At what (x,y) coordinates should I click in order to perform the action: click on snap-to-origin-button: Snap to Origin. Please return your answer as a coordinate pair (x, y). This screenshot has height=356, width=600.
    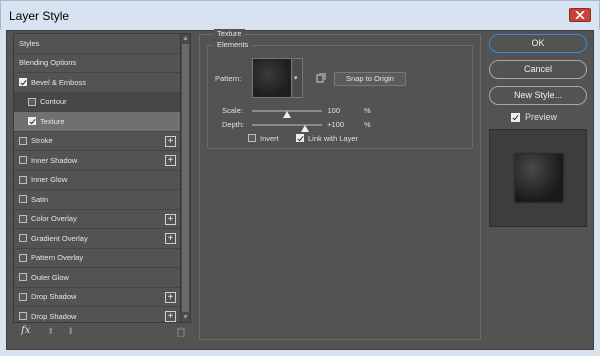
    Looking at the image, I should click on (370, 79).